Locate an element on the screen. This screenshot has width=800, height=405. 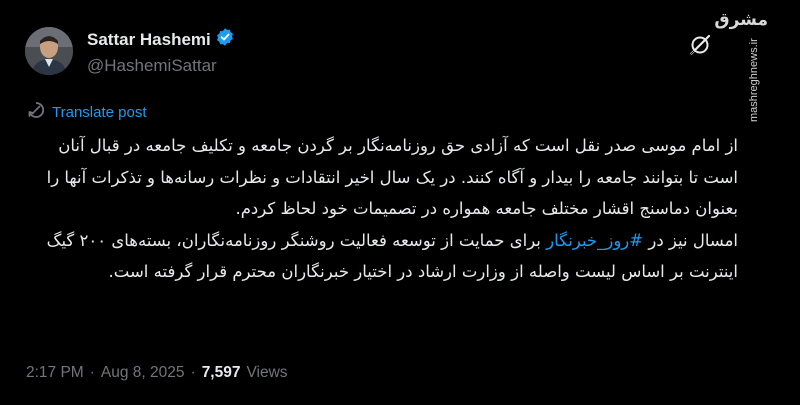
tweet-text-segment: امسال نیز در is located at coordinates (690, 240).